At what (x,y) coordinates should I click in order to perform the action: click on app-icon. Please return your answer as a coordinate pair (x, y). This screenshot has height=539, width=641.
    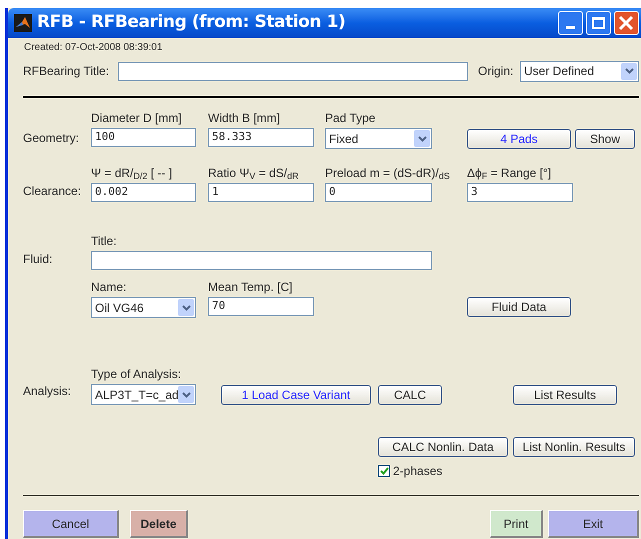
    Looking at the image, I should click on (23, 23).